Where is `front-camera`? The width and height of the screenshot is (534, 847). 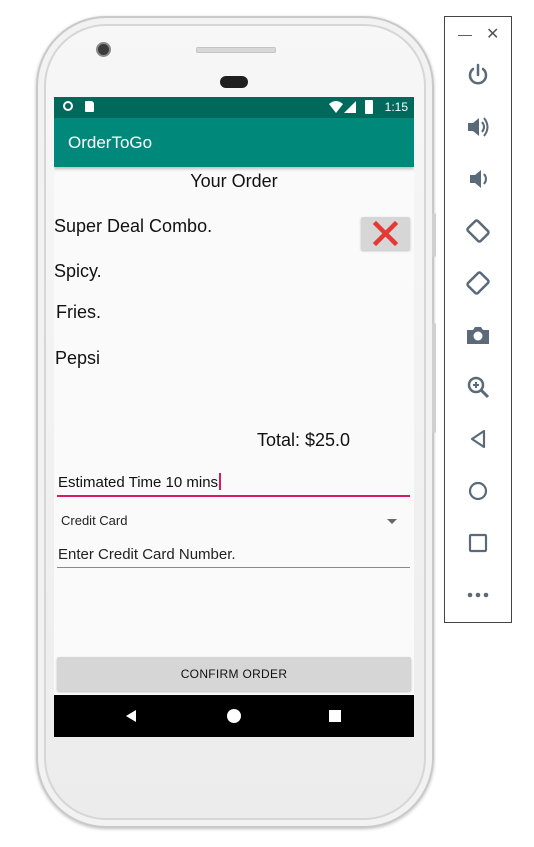
front-camera is located at coordinates (103, 49).